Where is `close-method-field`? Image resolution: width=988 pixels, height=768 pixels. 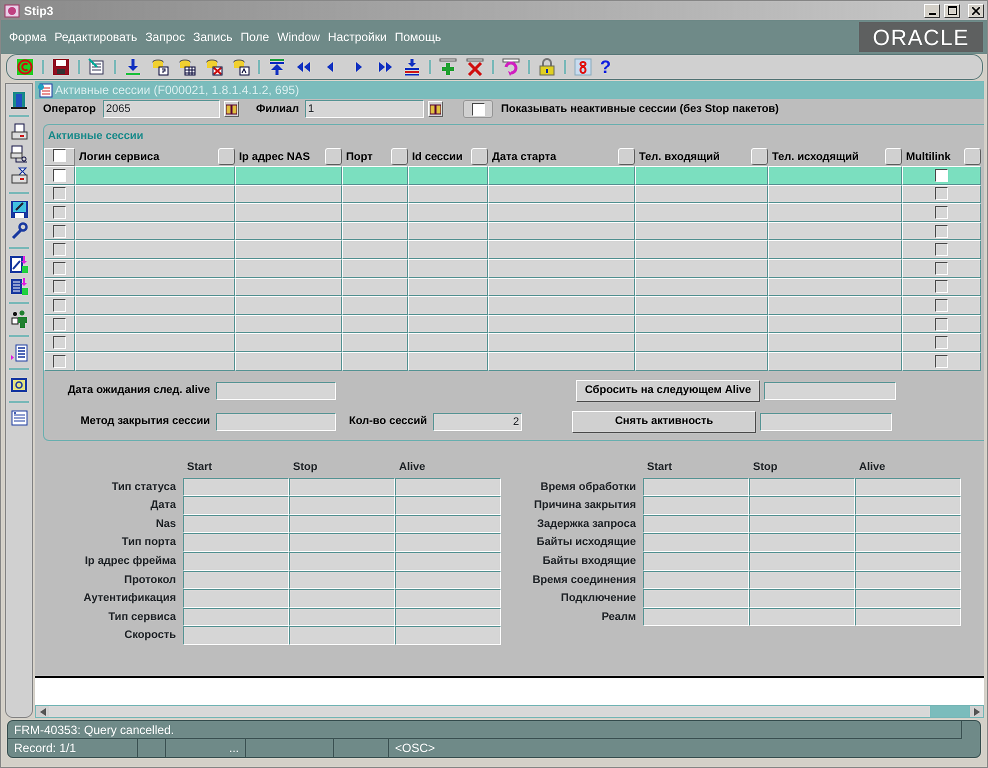 close-method-field is located at coordinates (276, 421).